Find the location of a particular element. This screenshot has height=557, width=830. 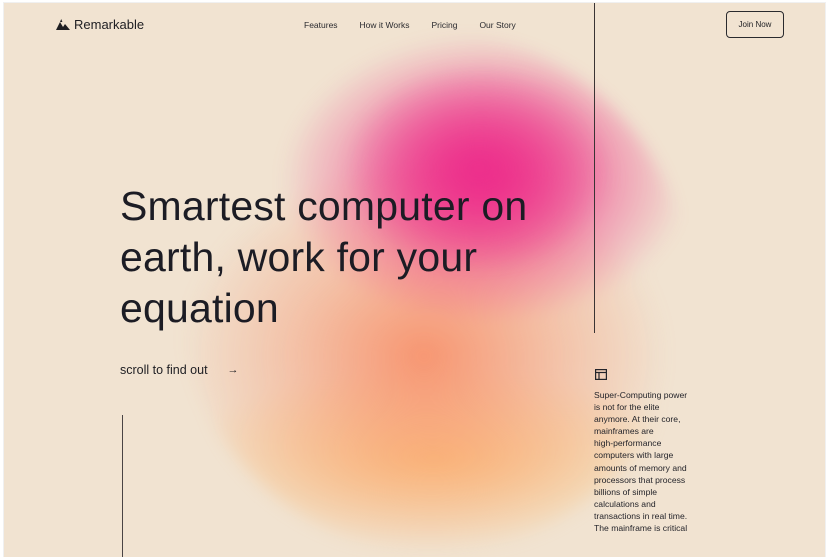

nav-link-how-it-works: How it Works is located at coordinates (385, 25).